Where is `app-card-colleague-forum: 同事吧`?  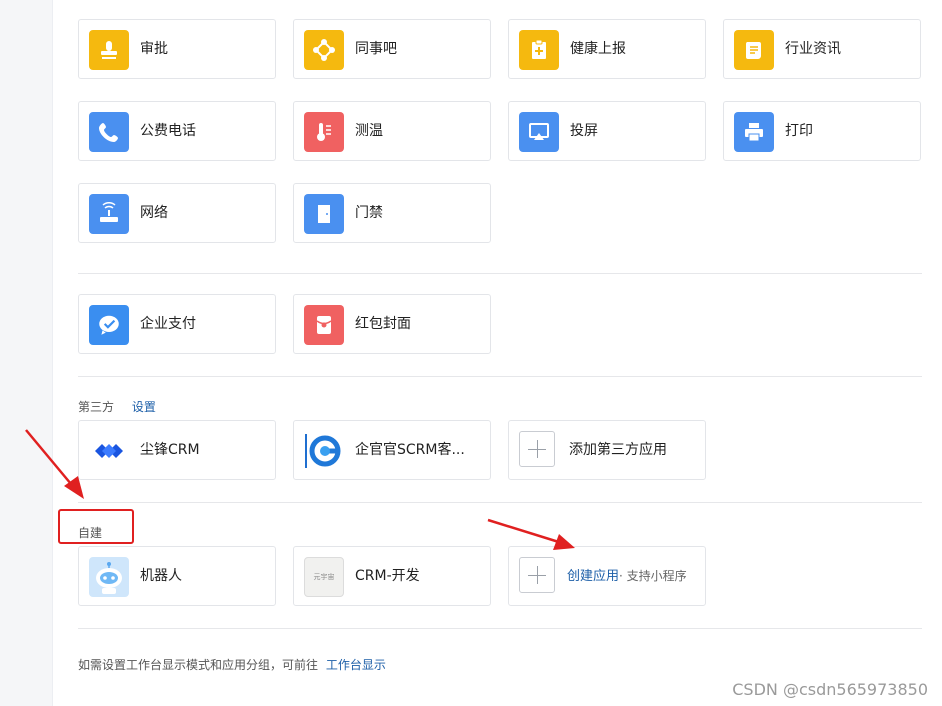
app-card-colleague-forum: 同事吧 is located at coordinates (392, 49).